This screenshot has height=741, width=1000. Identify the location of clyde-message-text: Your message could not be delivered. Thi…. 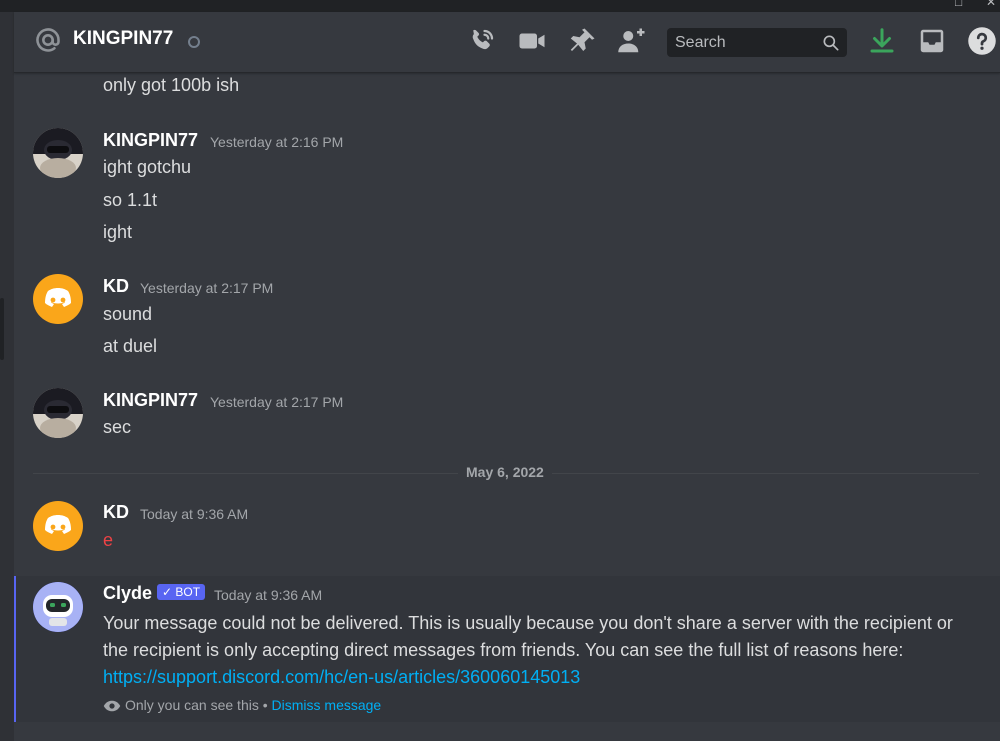
(528, 636).